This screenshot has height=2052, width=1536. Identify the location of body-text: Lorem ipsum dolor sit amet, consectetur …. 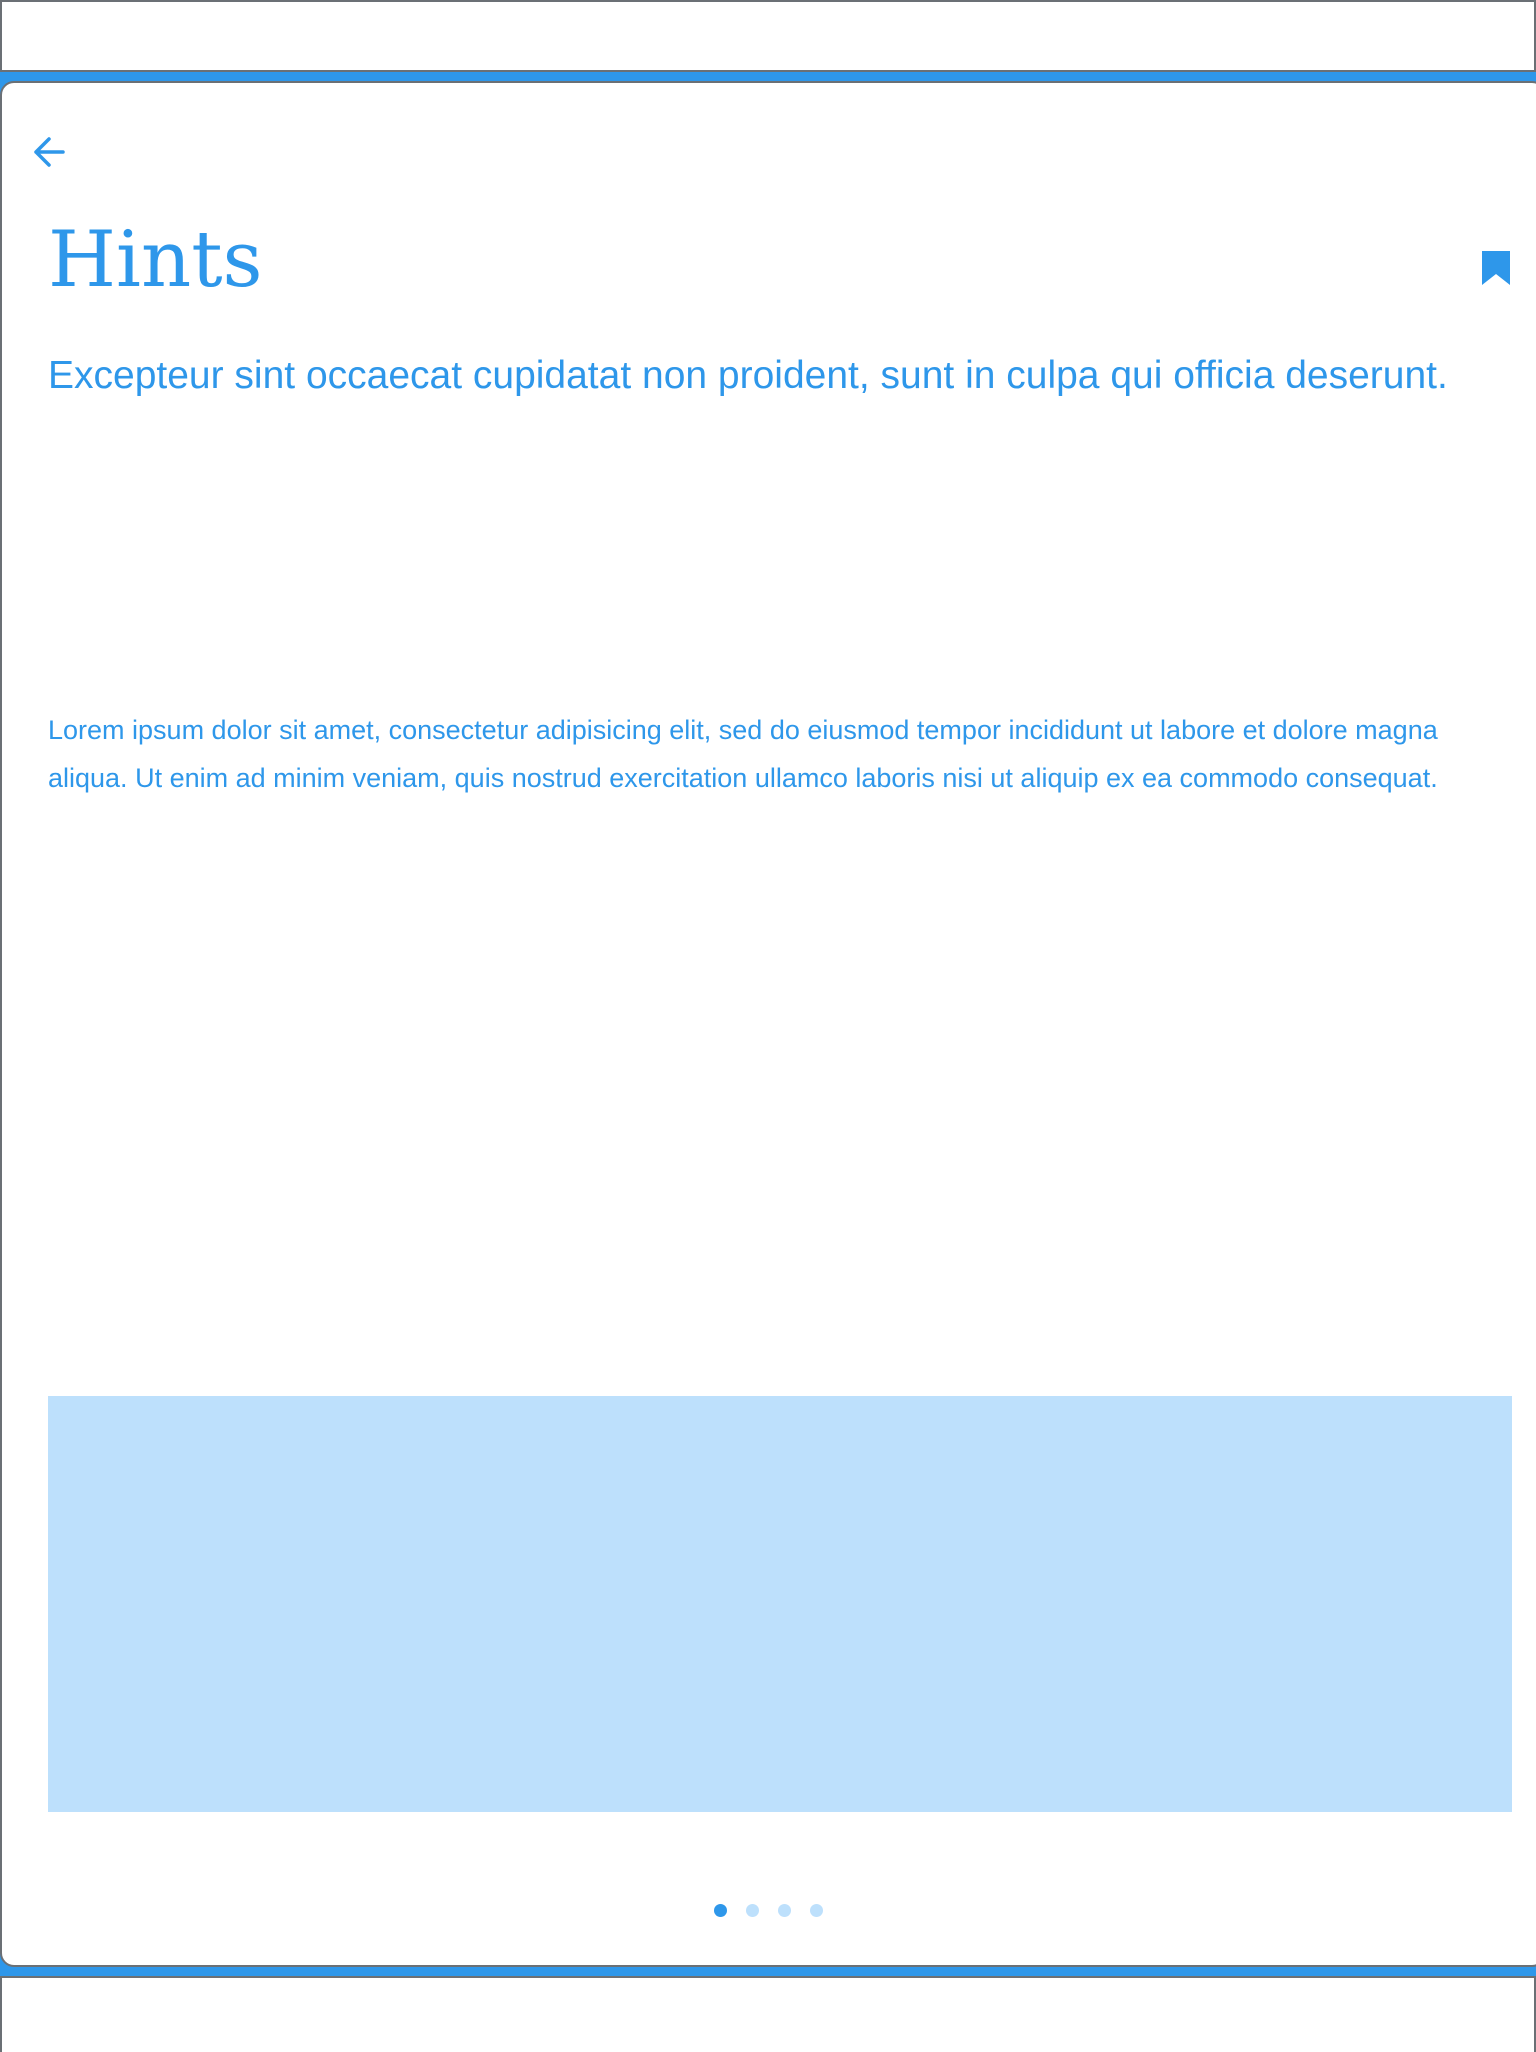
(743, 754).